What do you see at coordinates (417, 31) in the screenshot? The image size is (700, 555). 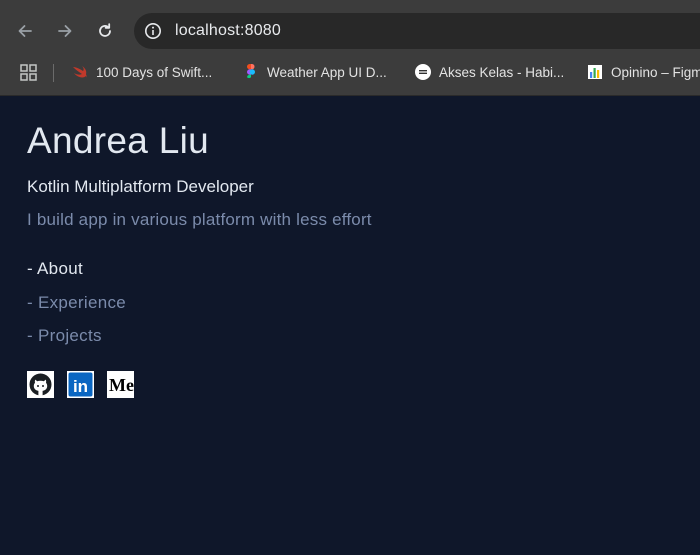 I see `address-bar: localhost:8080` at bounding box center [417, 31].